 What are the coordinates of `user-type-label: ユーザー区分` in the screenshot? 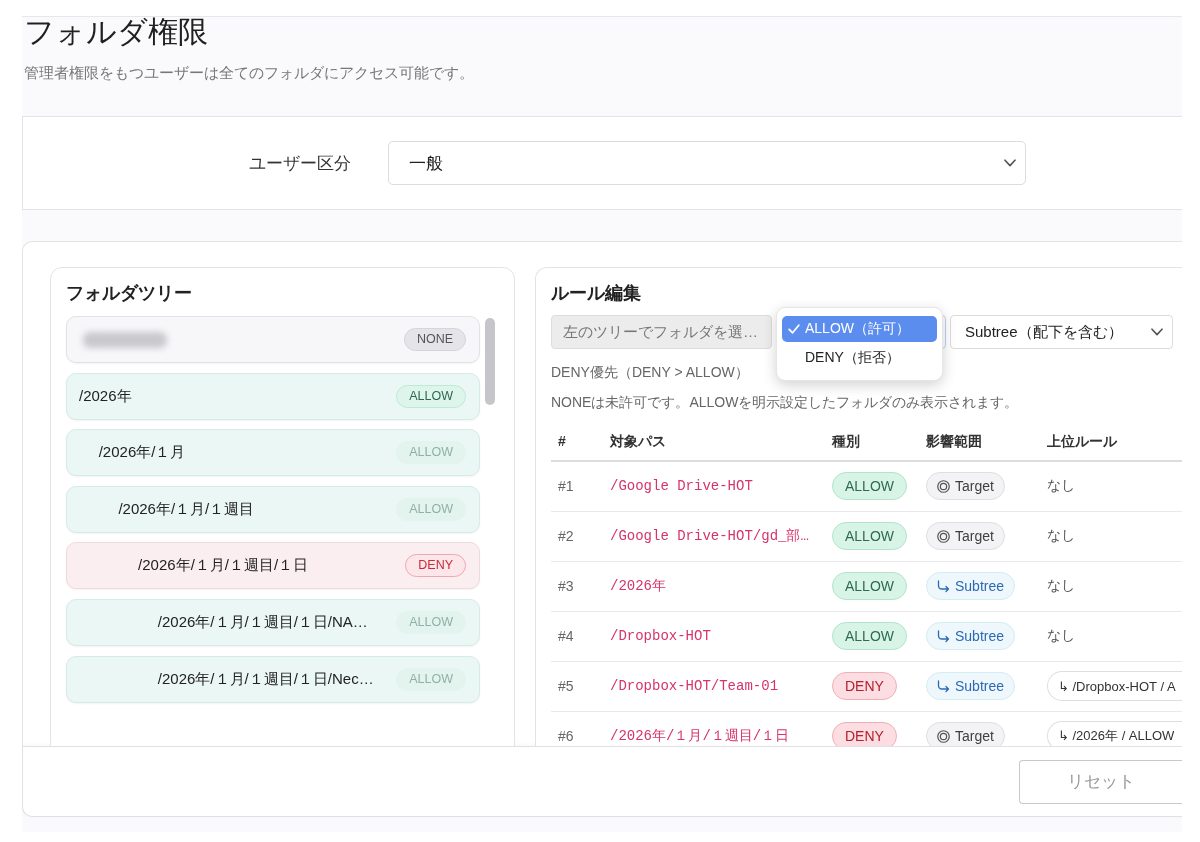 It's located at (300, 163).